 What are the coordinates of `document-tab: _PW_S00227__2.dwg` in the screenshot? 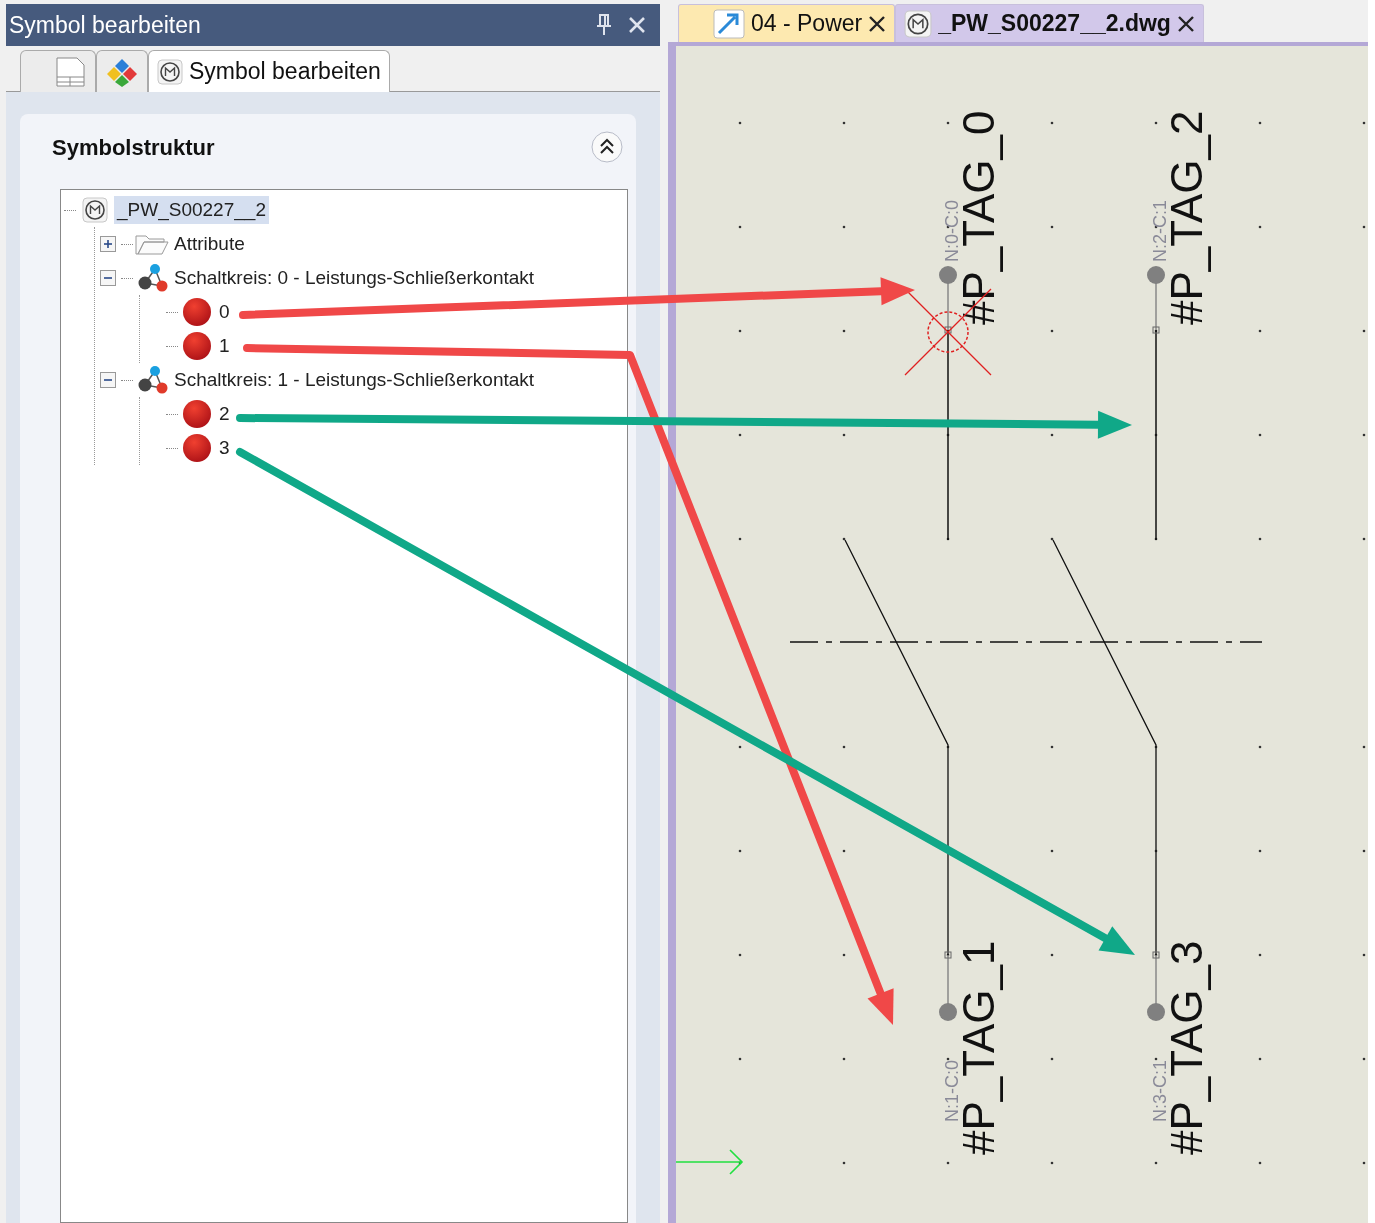 It's located at (1049, 23).